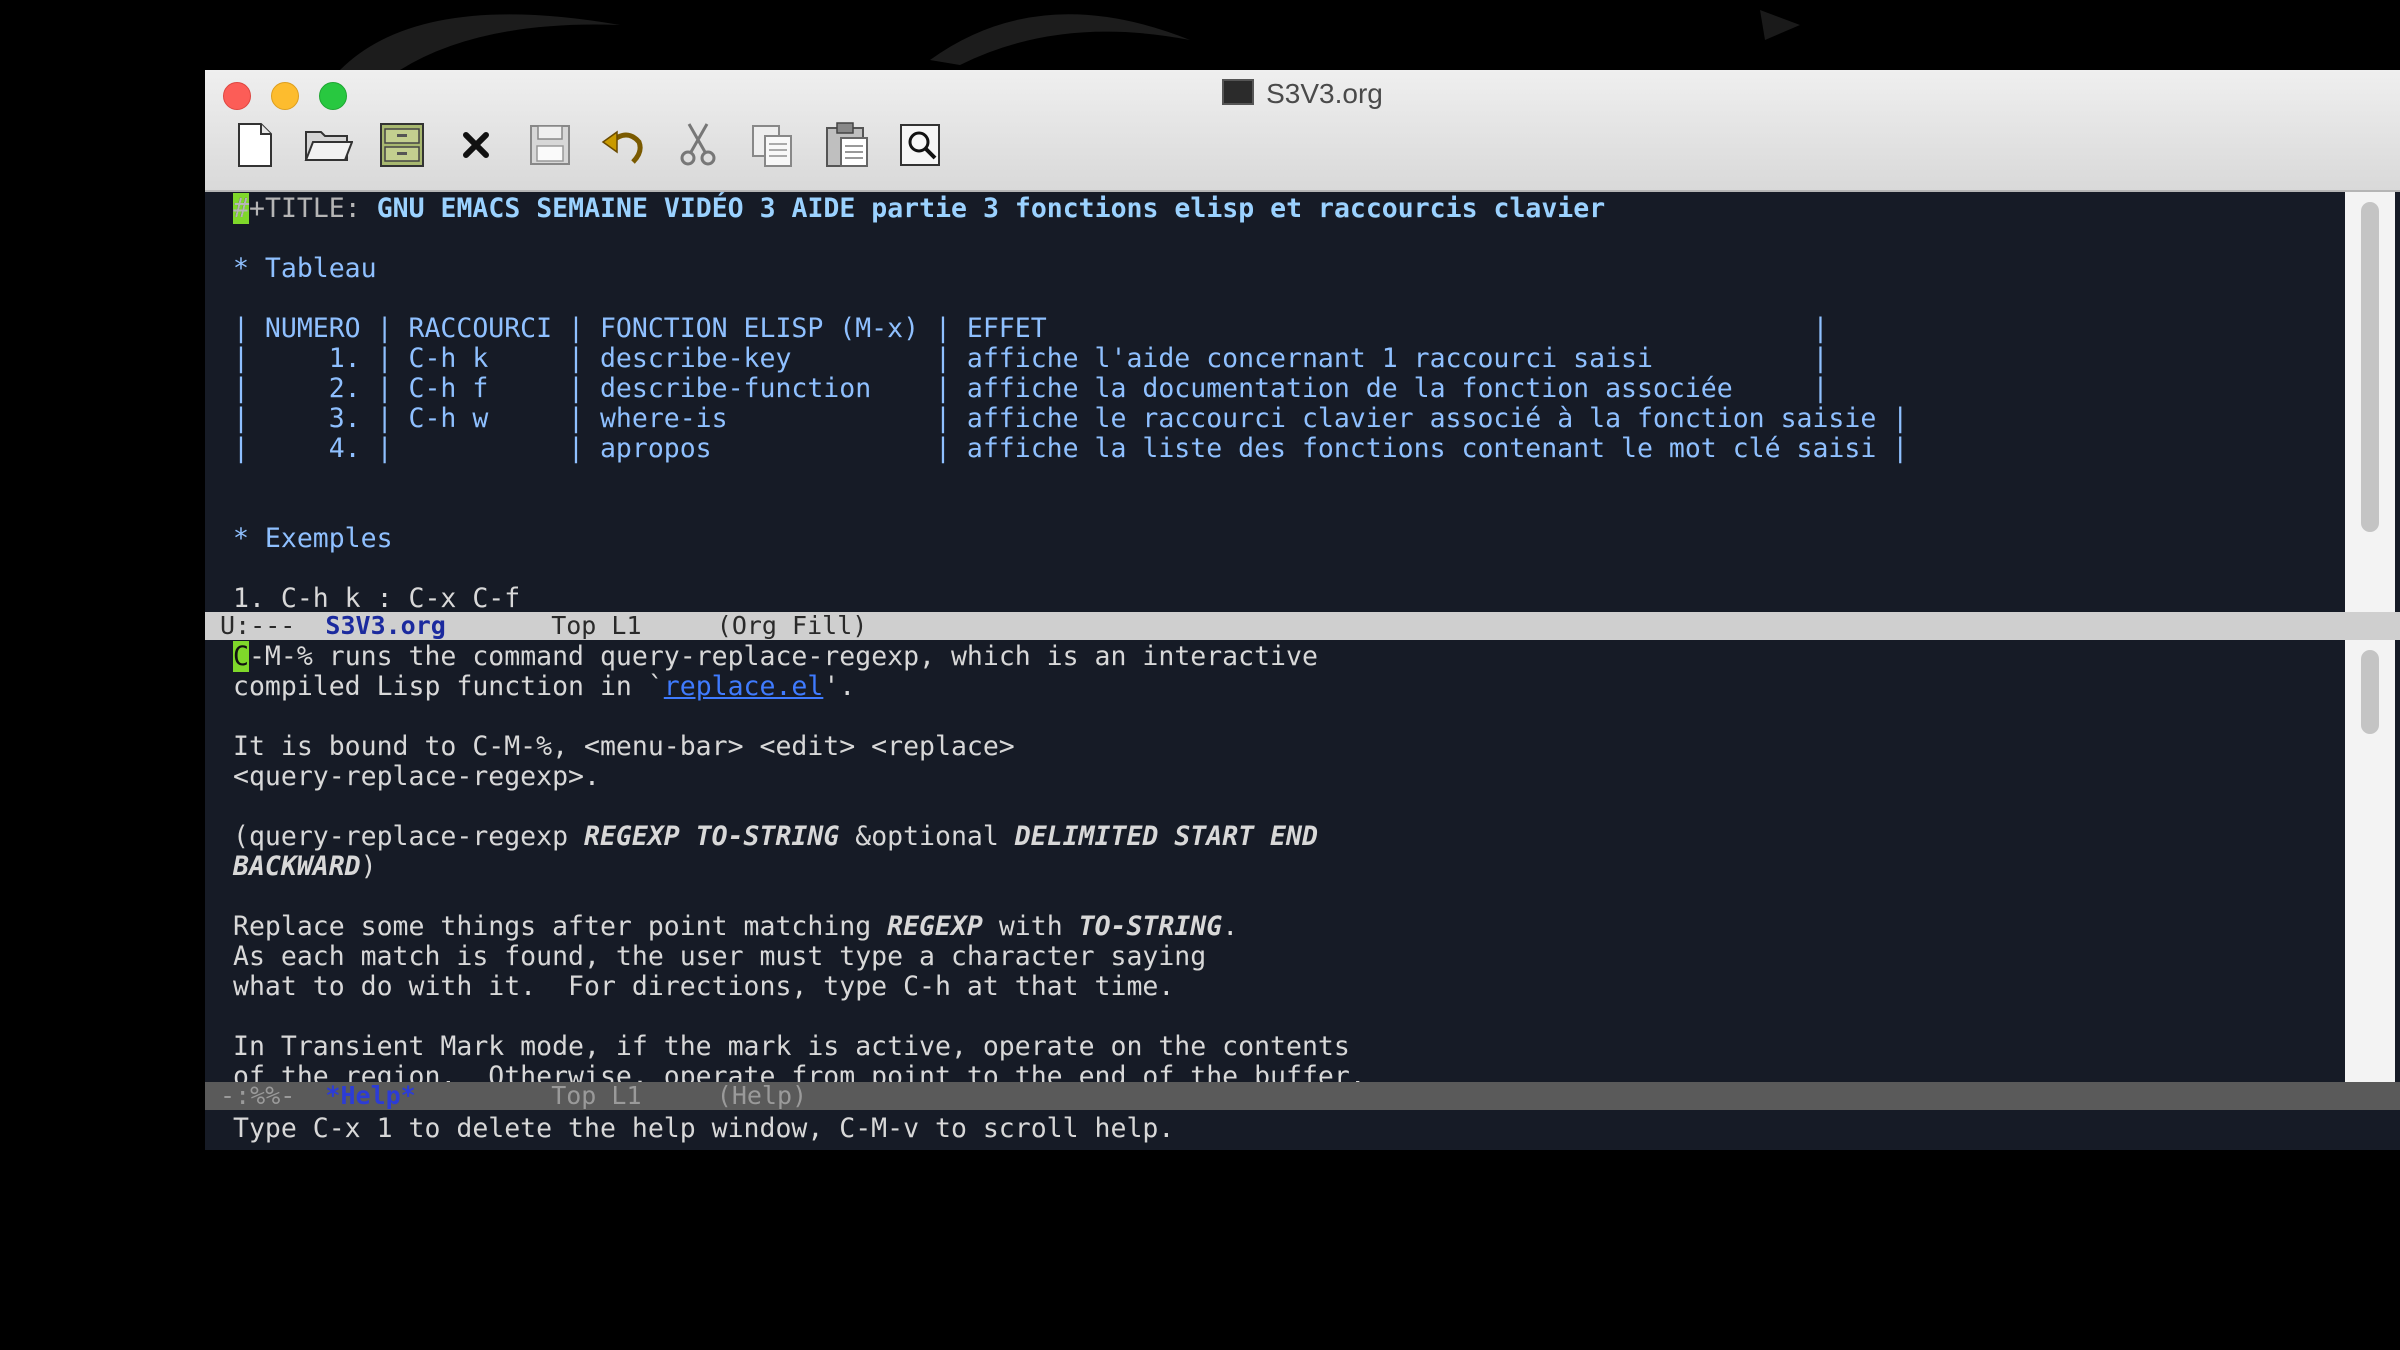 The width and height of the screenshot is (2400, 1350). Describe the element at coordinates (762, 1095) in the screenshot. I see `mode-line-mode: (Help)` at that location.